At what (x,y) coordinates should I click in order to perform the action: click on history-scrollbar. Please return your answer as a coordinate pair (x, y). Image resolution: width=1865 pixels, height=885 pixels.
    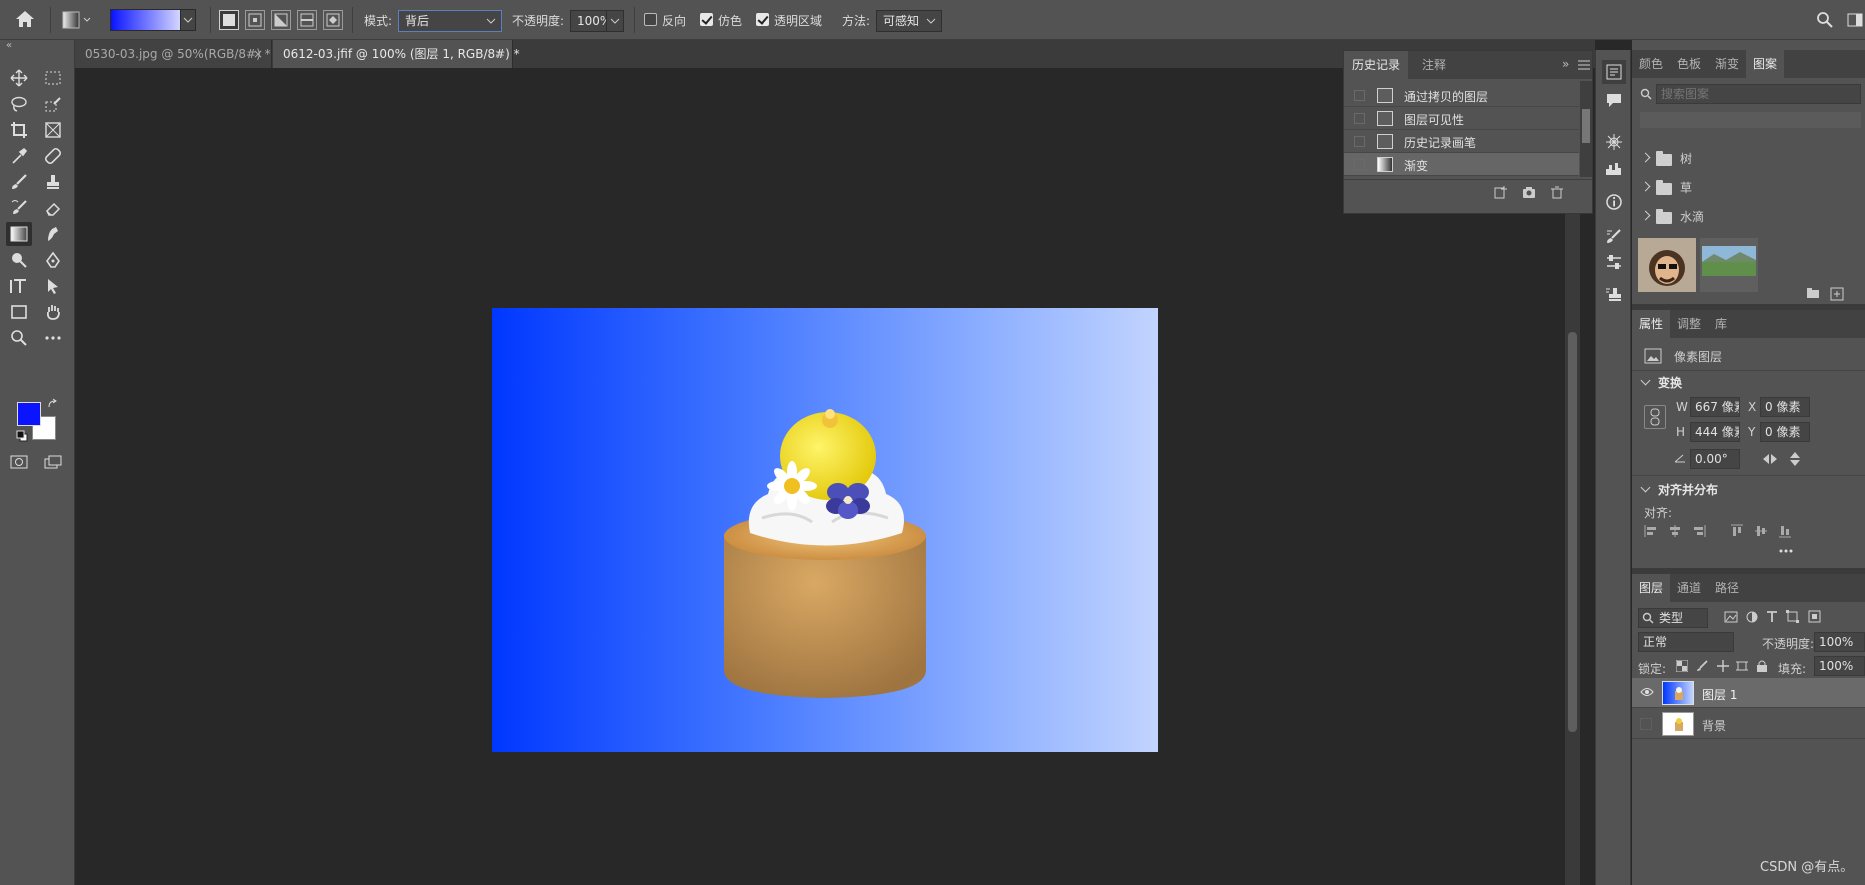
    Looking at the image, I should click on (1586, 129).